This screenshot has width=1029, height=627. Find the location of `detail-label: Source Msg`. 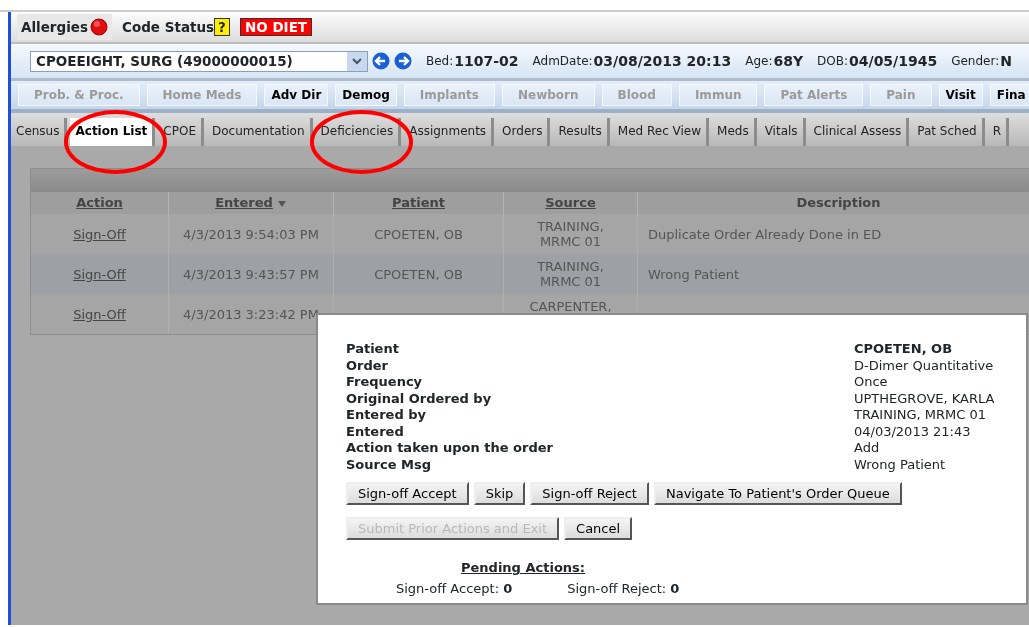

detail-label: Source Msg is located at coordinates (389, 464).